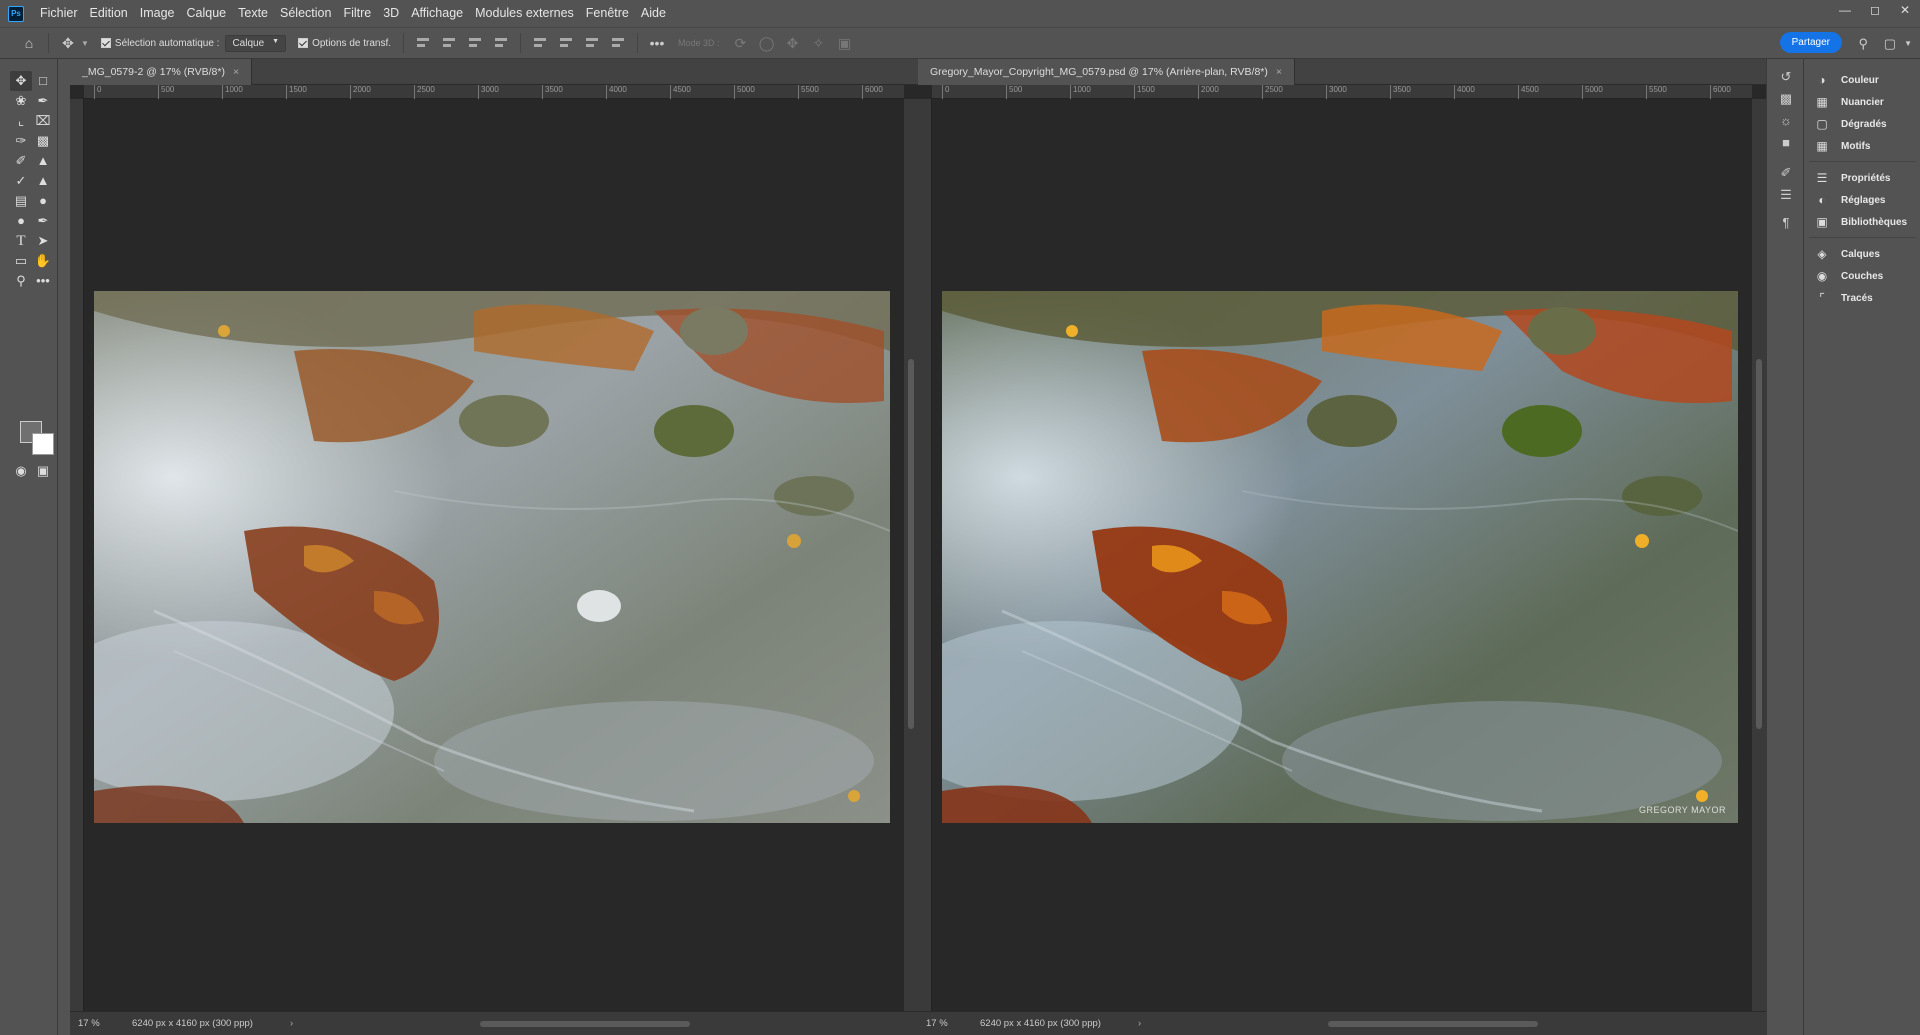 The image size is (1920, 1035). Describe the element at coordinates (21, 181) in the screenshot. I see `history-brush-tool-icon: ✓` at that location.